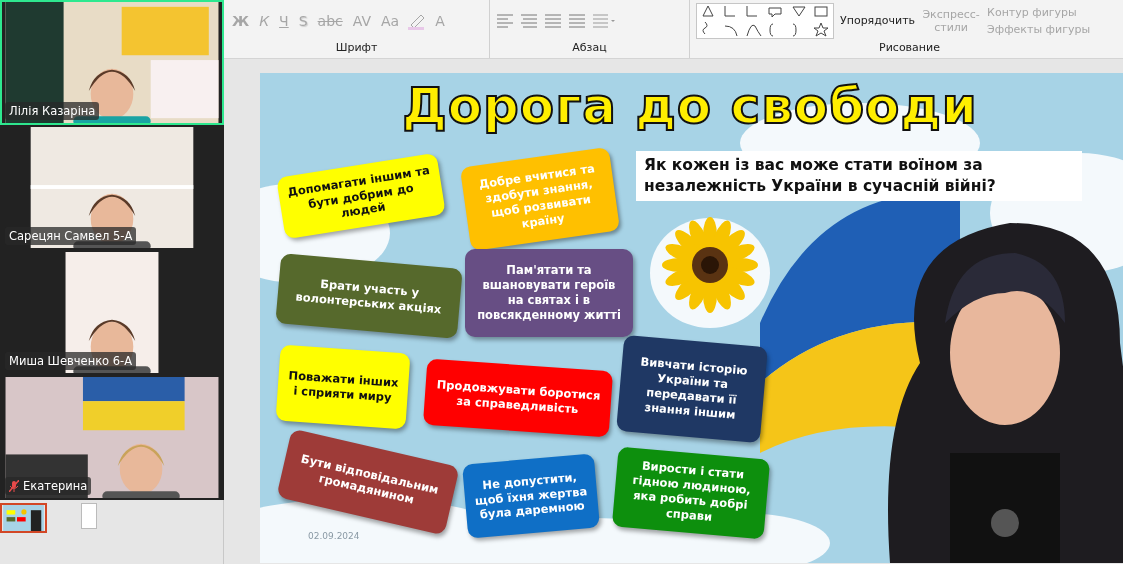  What do you see at coordinates (48, 486) in the screenshot?
I see `participant-name: Екатерина` at bounding box center [48, 486].